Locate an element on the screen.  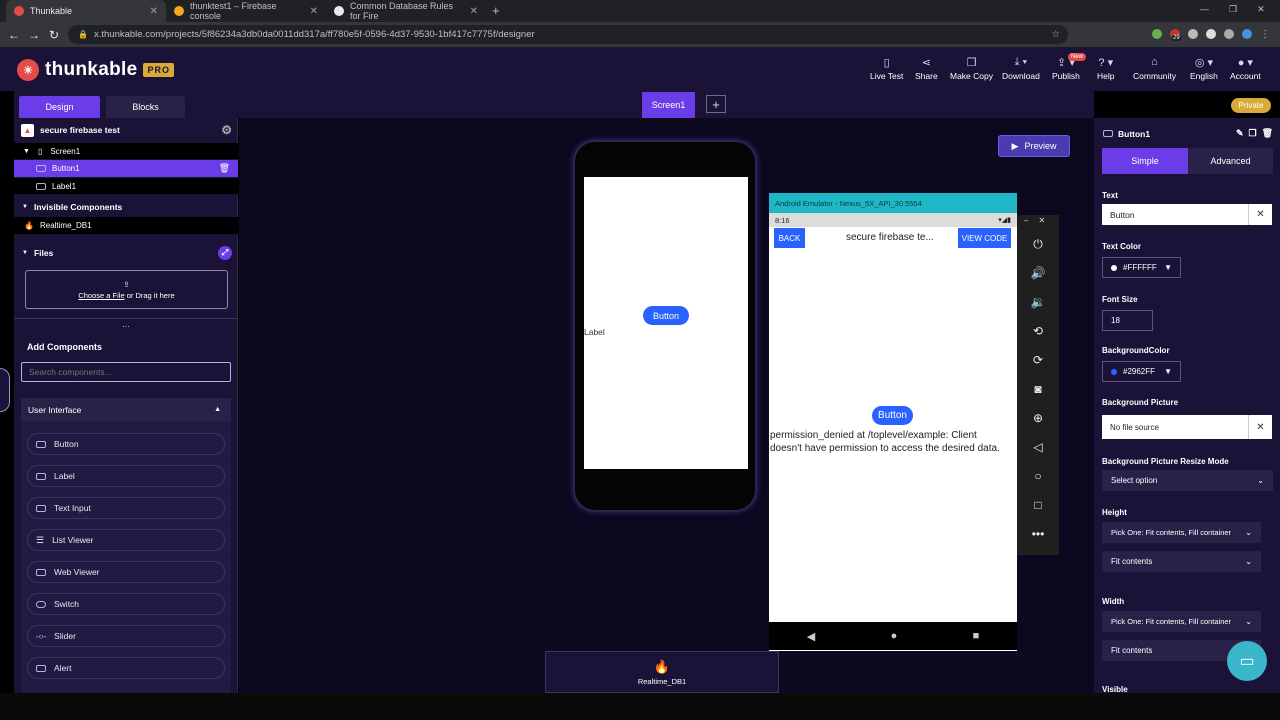
text-property-input: Button is located at coordinates (1175, 214).